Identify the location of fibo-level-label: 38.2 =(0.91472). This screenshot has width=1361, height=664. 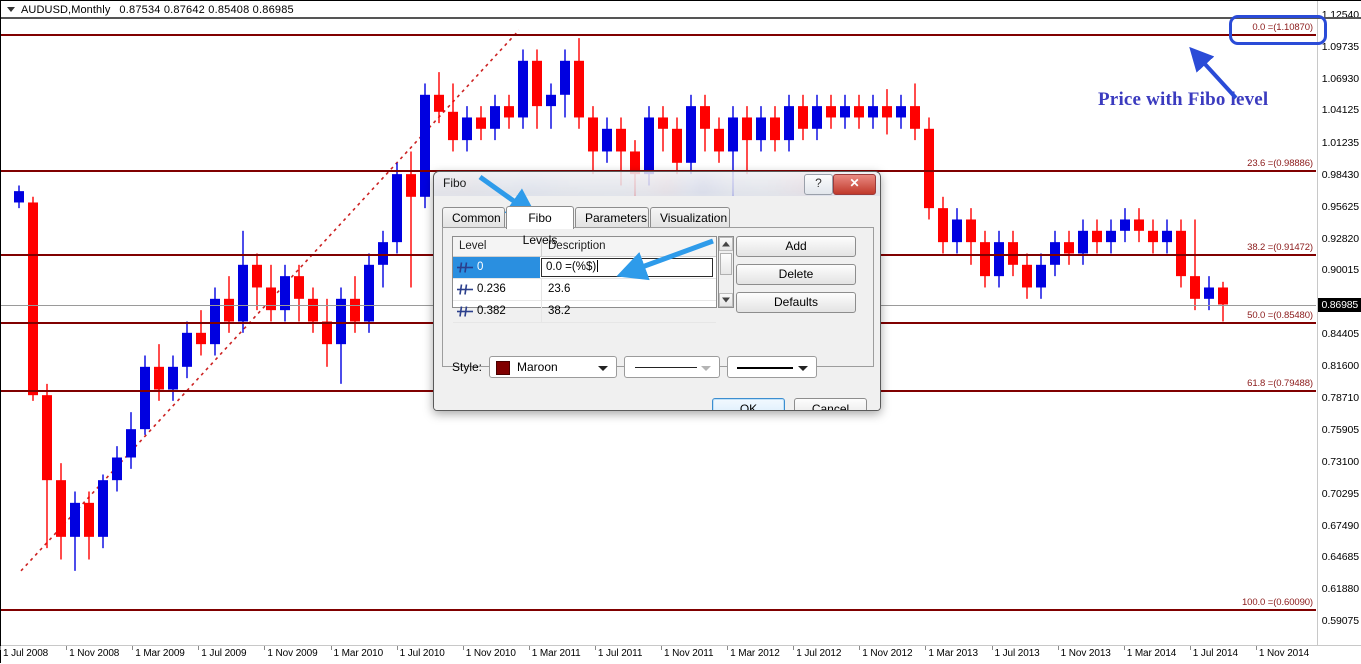
(1280, 247).